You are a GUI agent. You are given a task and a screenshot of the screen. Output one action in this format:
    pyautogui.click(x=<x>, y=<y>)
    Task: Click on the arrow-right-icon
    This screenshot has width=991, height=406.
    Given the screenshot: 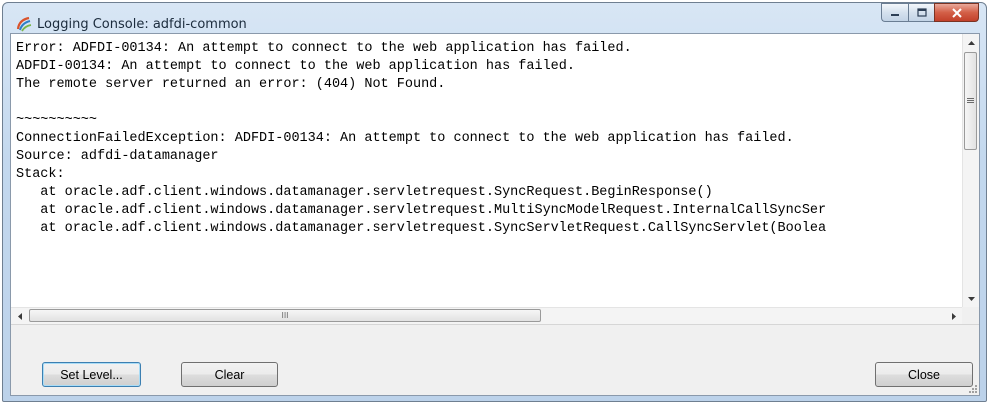 What is the action you would take?
    pyautogui.click(x=953, y=316)
    